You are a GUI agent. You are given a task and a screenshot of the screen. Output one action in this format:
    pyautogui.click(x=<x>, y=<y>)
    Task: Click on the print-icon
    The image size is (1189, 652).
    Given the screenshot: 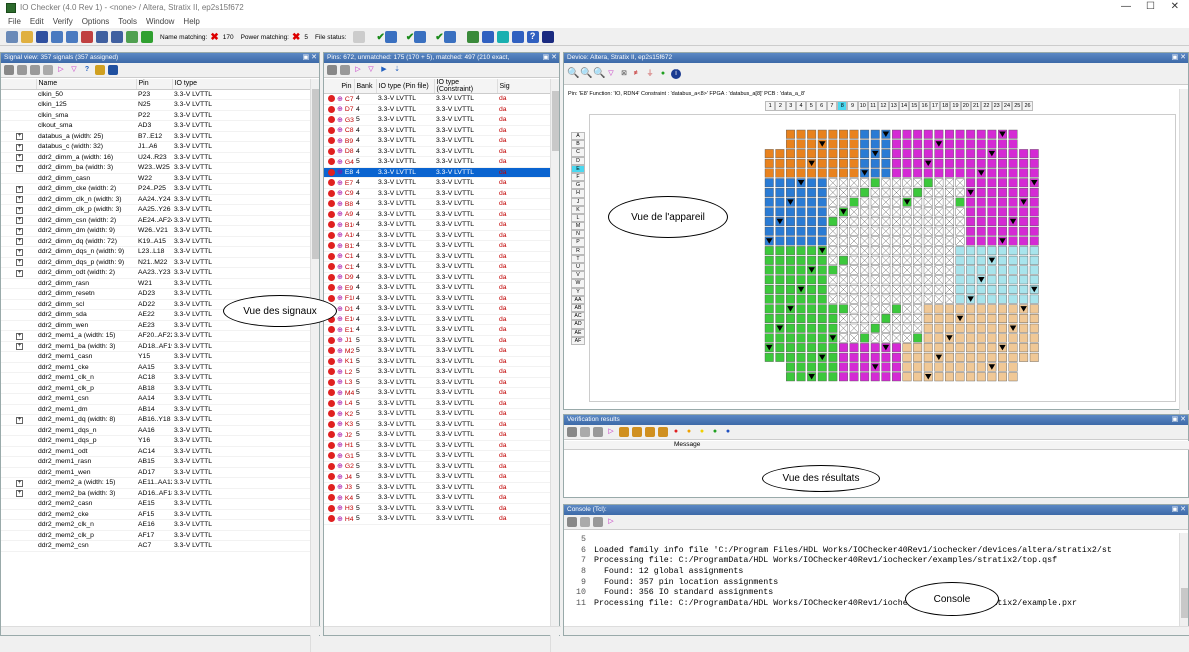 What is the action you would take?
    pyautogui.click(x=9, y=70)
    